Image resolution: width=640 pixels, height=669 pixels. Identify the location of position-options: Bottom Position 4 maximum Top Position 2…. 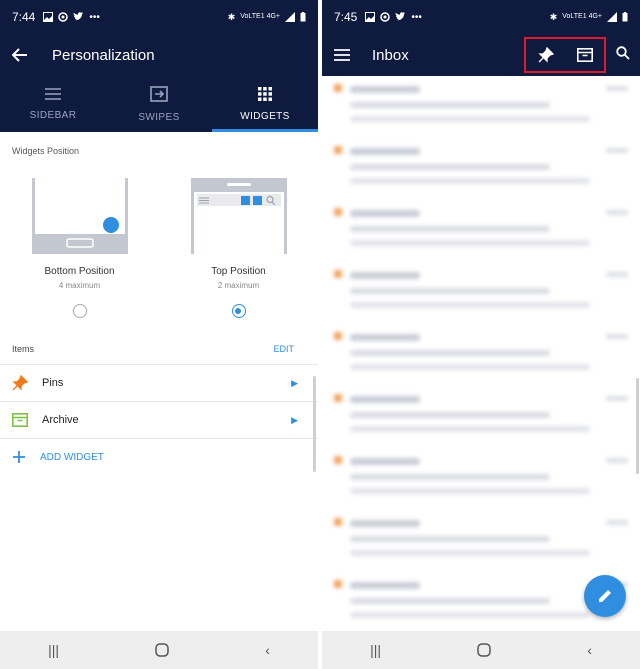
(159, 237).